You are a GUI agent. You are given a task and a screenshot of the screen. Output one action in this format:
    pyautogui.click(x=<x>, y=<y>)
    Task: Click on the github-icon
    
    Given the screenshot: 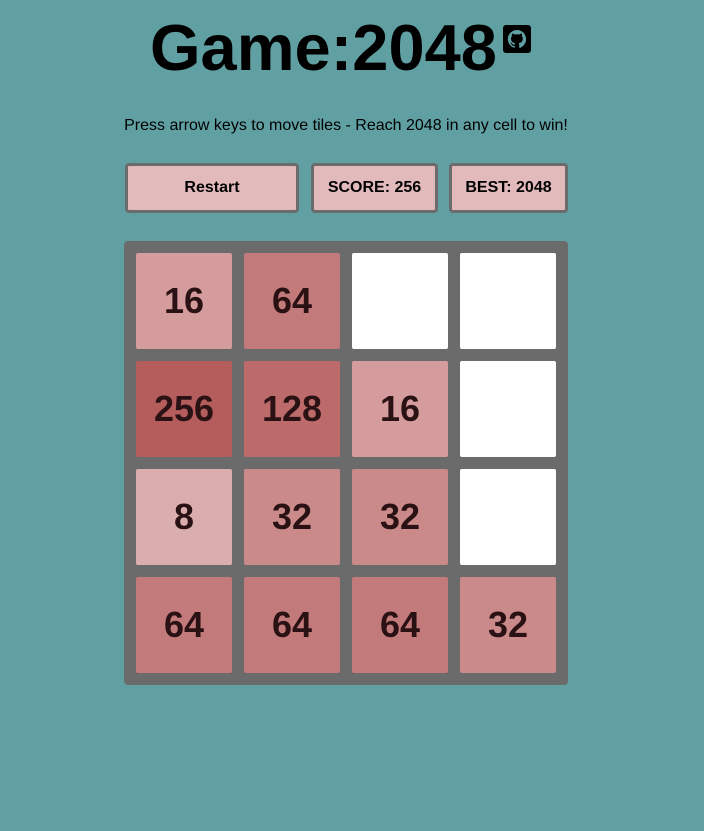 What is the action you would take?
    pyautogui.click(x=517, y=39)
    